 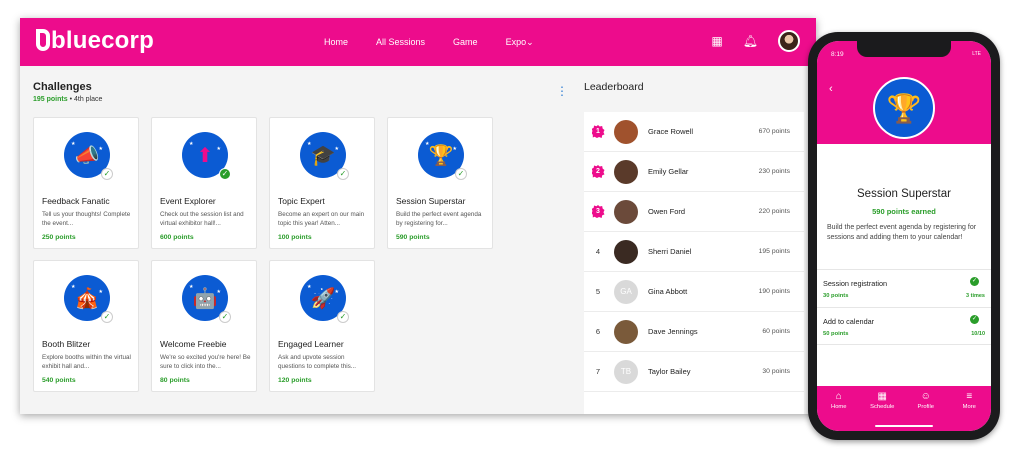 What do you see at coordinates (904, 211) in the screenshot?
I see `challenge-detail-earned: 590 points earned` at bounding box center [904, 211].